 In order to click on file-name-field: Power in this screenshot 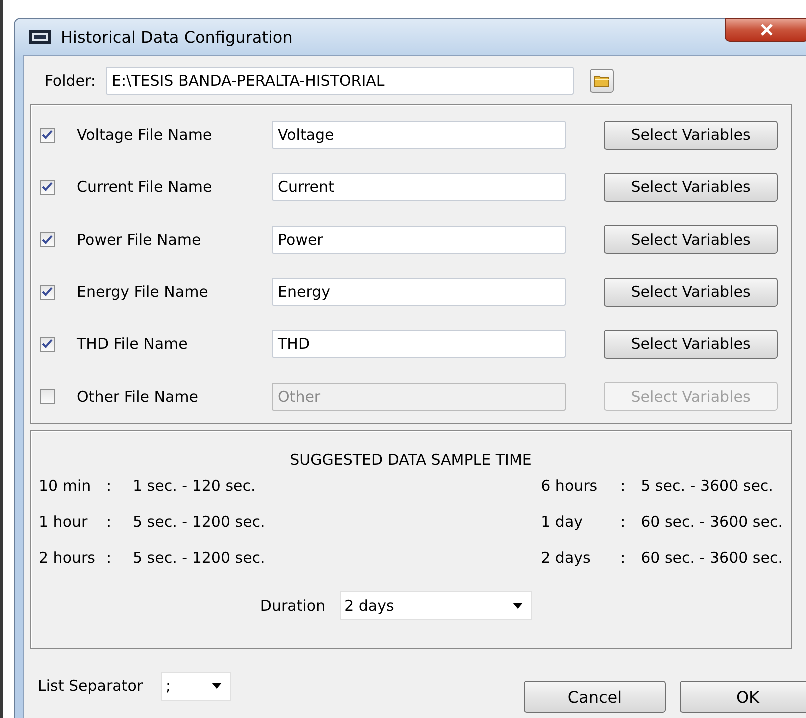, I will do `click(419, 240)`.